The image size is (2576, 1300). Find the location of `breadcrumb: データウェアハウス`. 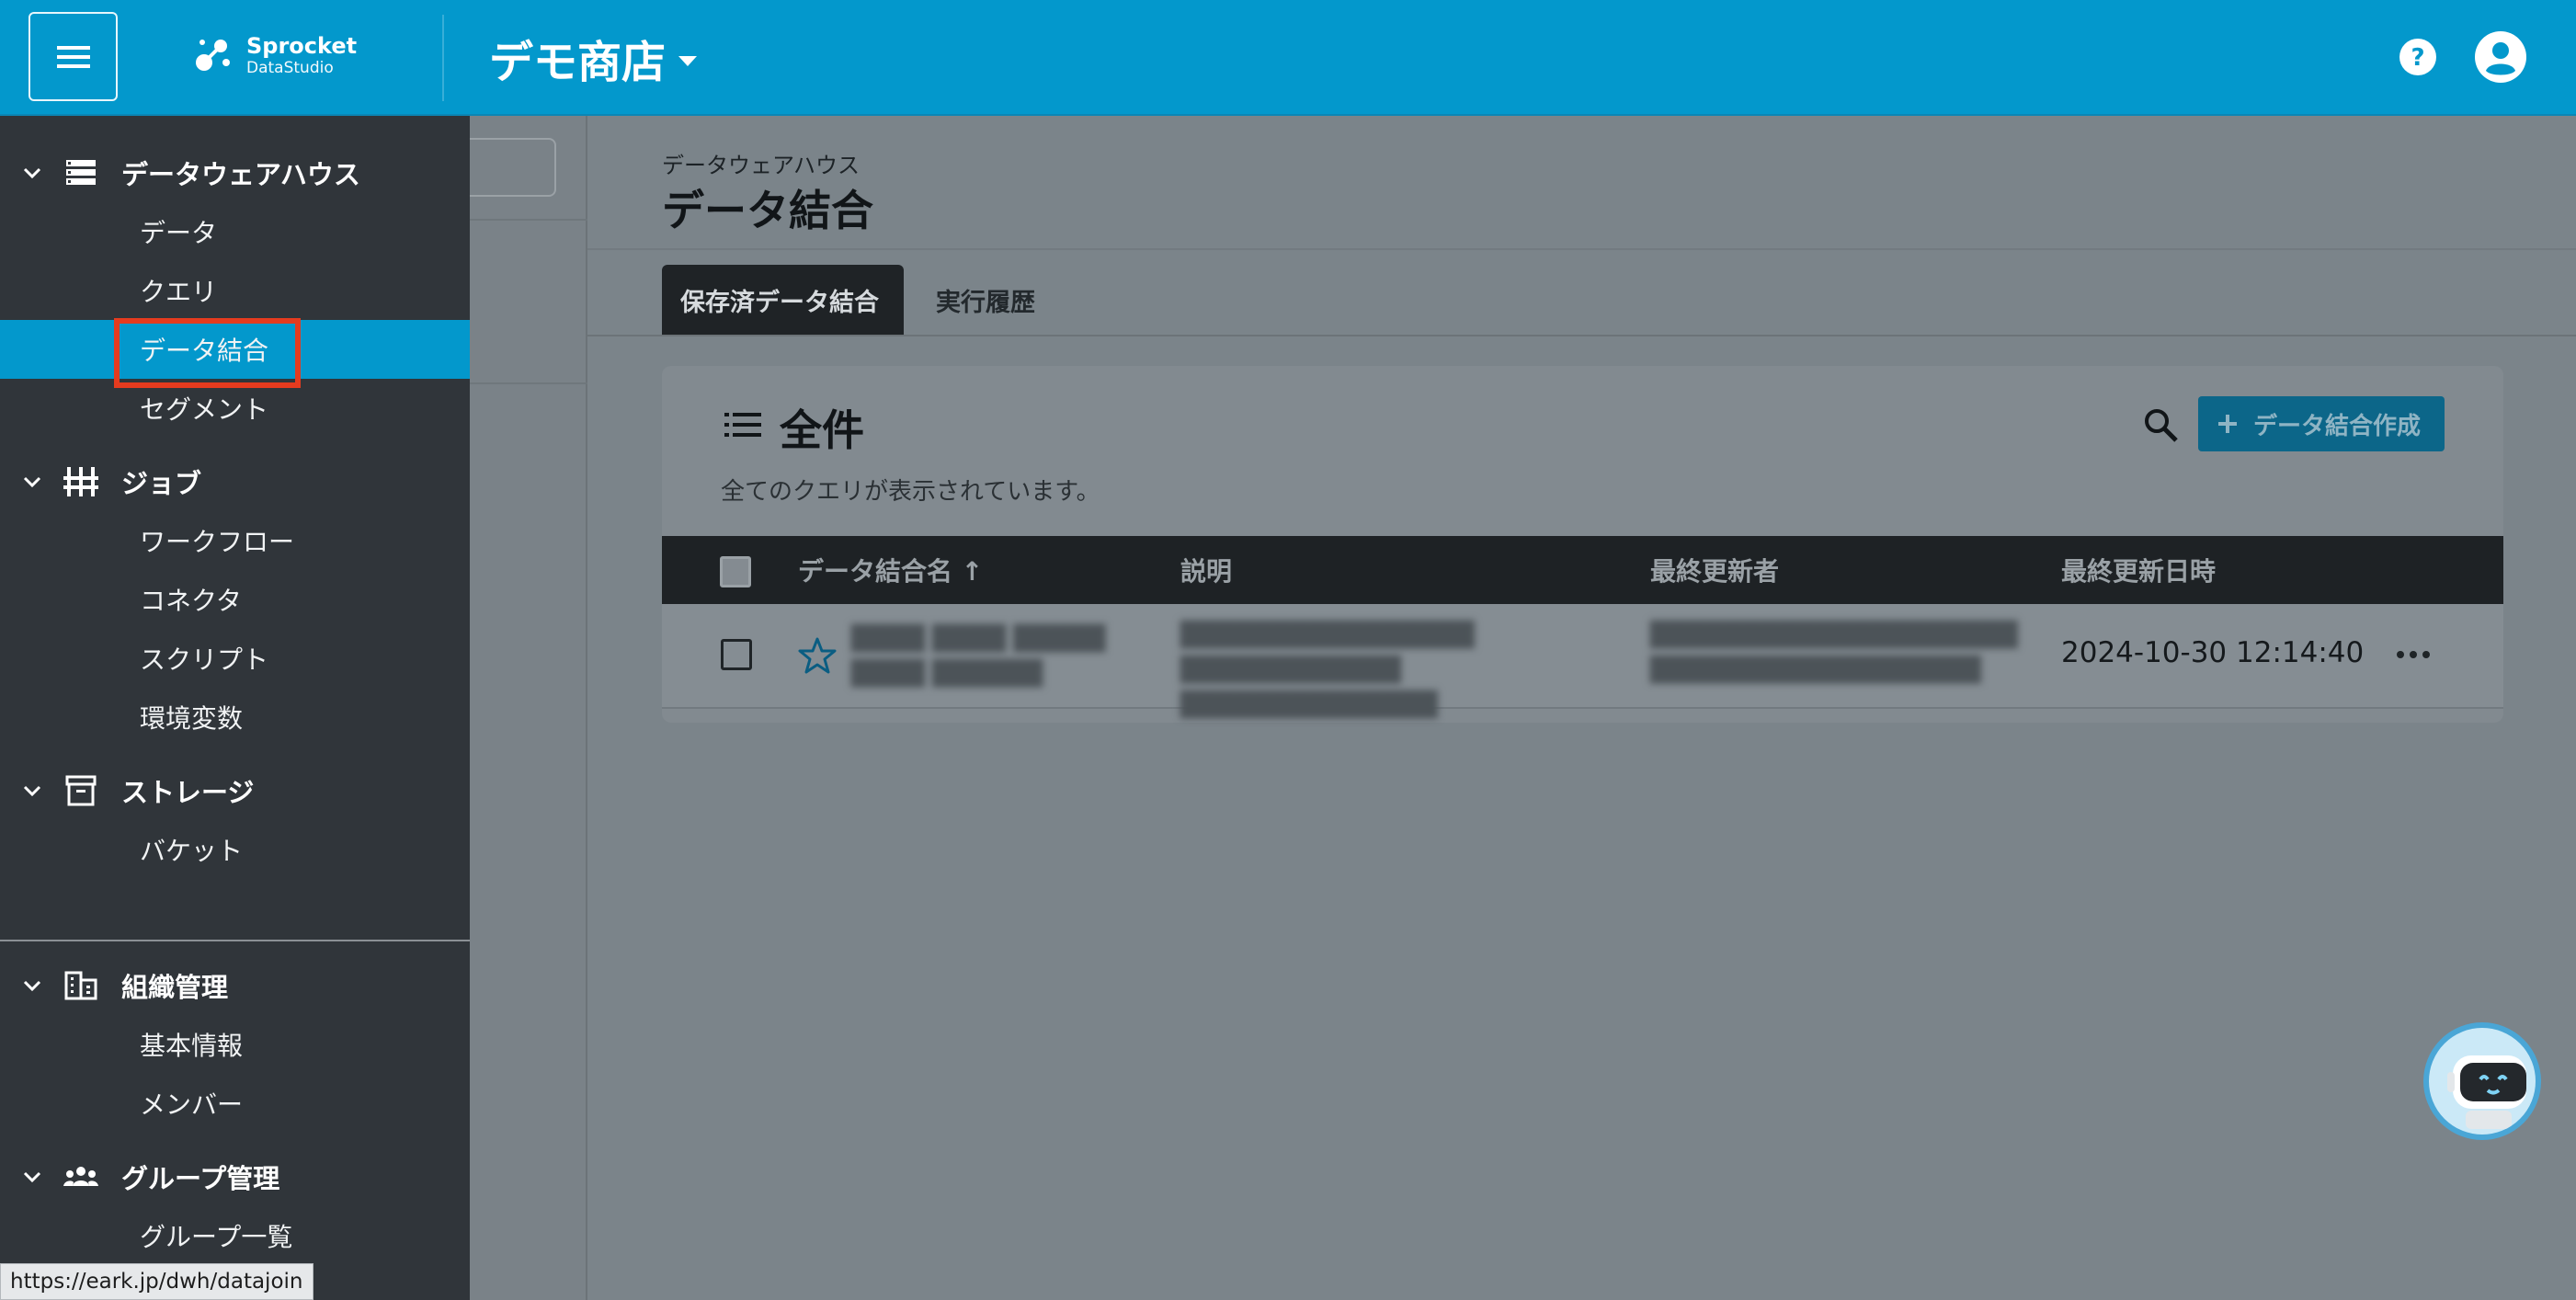

breadcrumb: データウェアハウス is located at coordinates (761, 163).